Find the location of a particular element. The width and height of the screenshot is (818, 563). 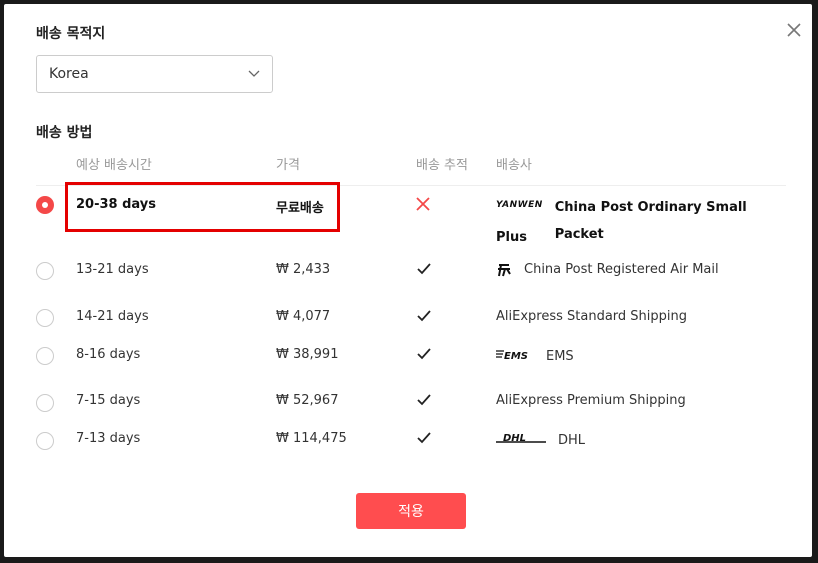

svg-text: DHL is located at coordinates (514, 438).